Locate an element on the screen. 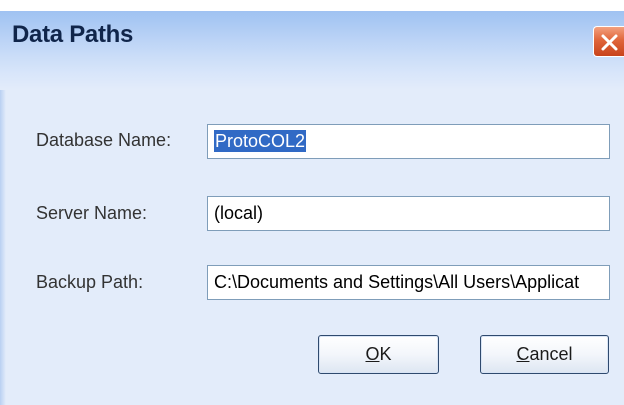 Image resolution: width=624 pixels, height=405 pixels. close-icon is located at coordinates (609, 42).